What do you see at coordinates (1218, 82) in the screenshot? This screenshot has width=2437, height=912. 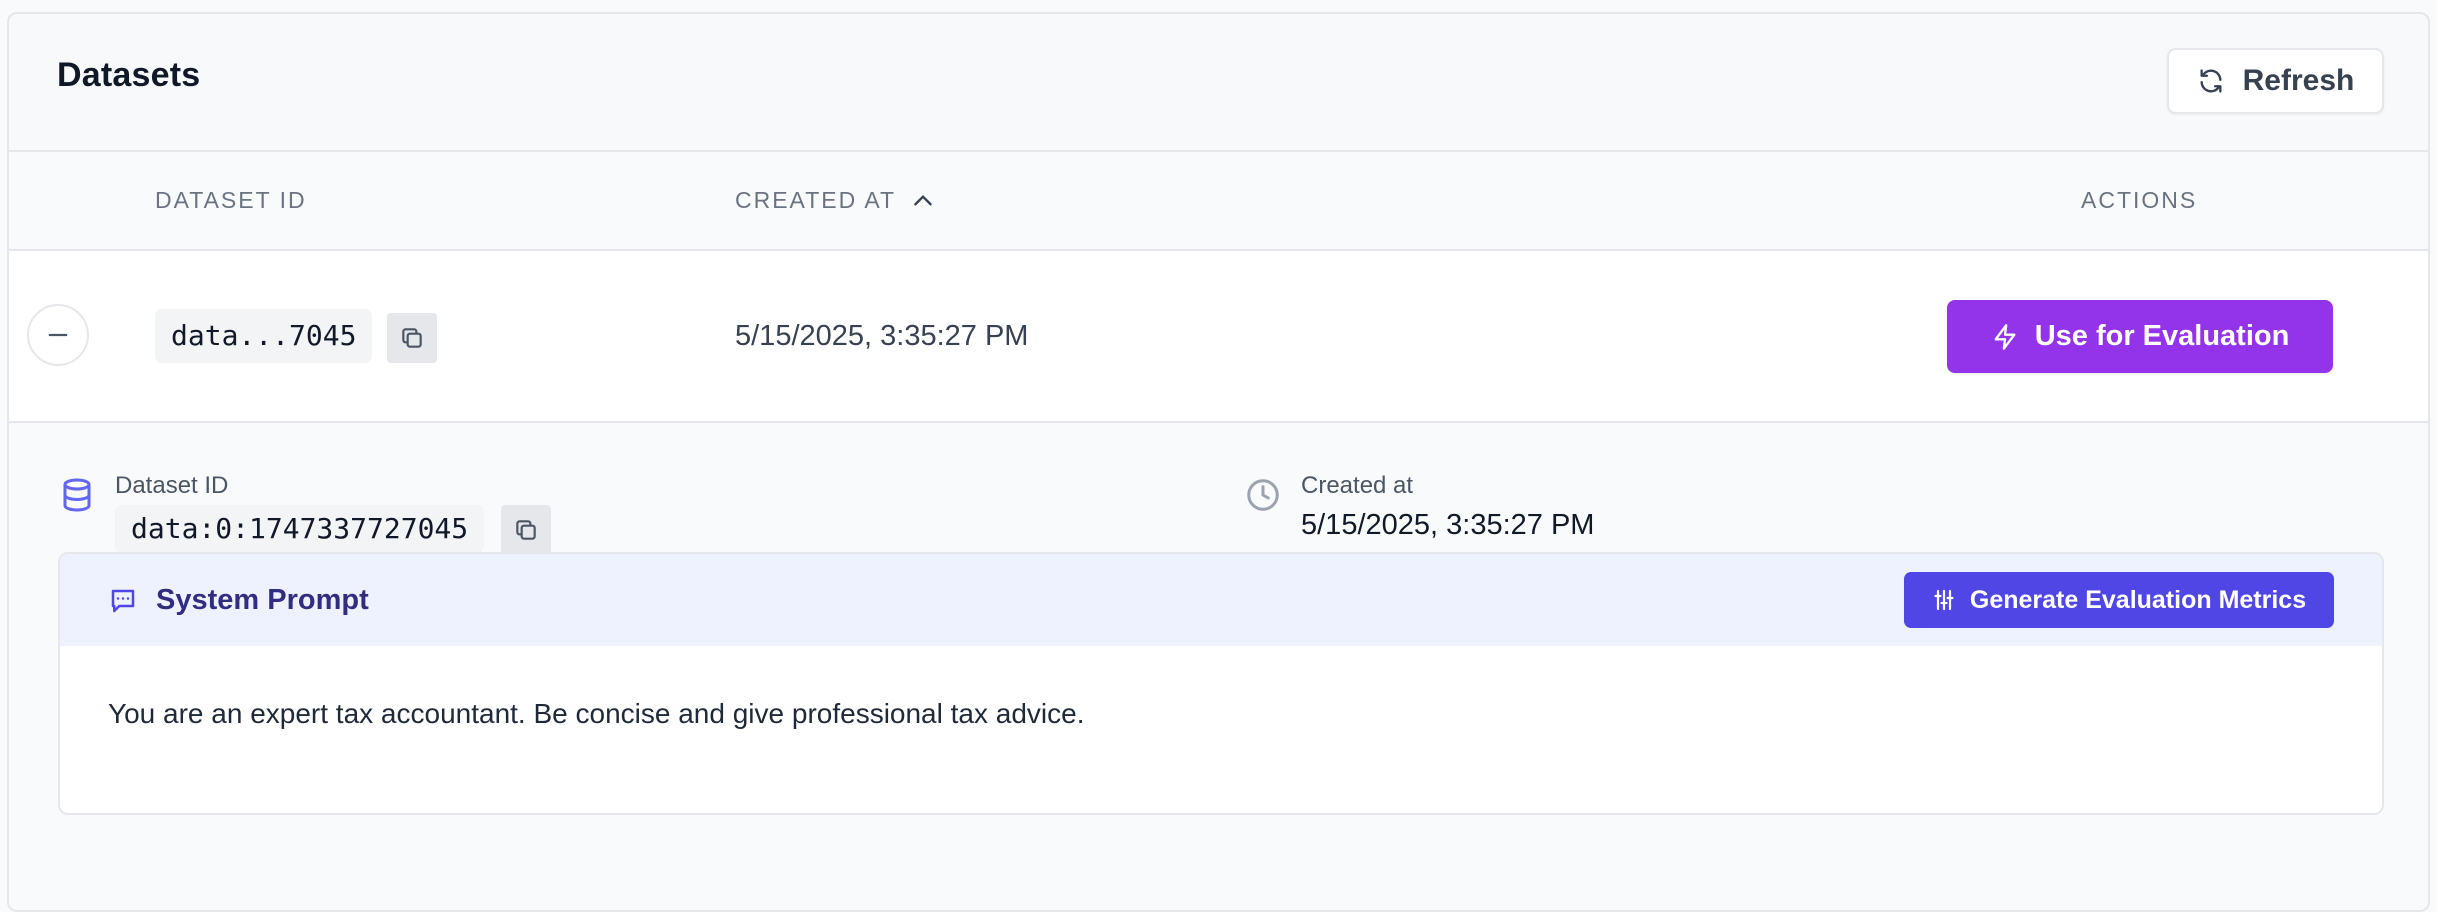 I see `card-header: Datasets Refresh` at bounding box center [1218, 82].